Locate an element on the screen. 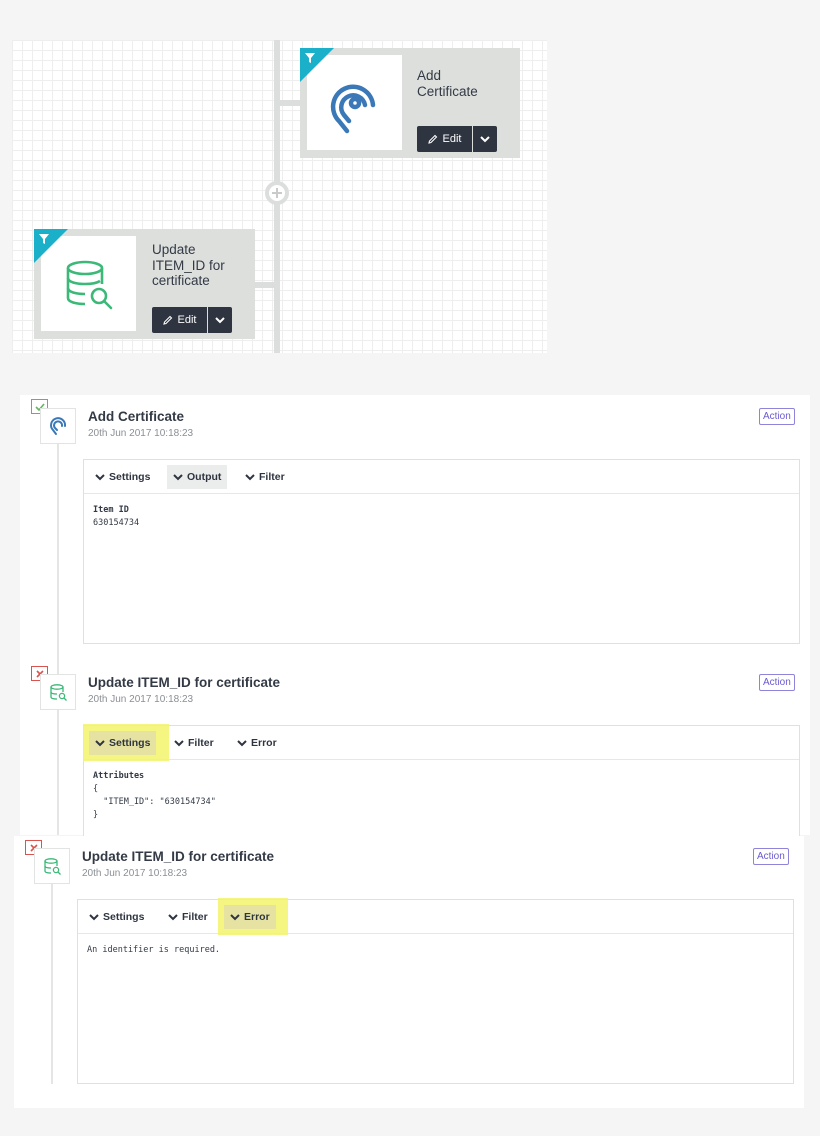 This screenshot has width=820, height=1136. error-message: An identifier is required. is located at coordinates (154, 950).